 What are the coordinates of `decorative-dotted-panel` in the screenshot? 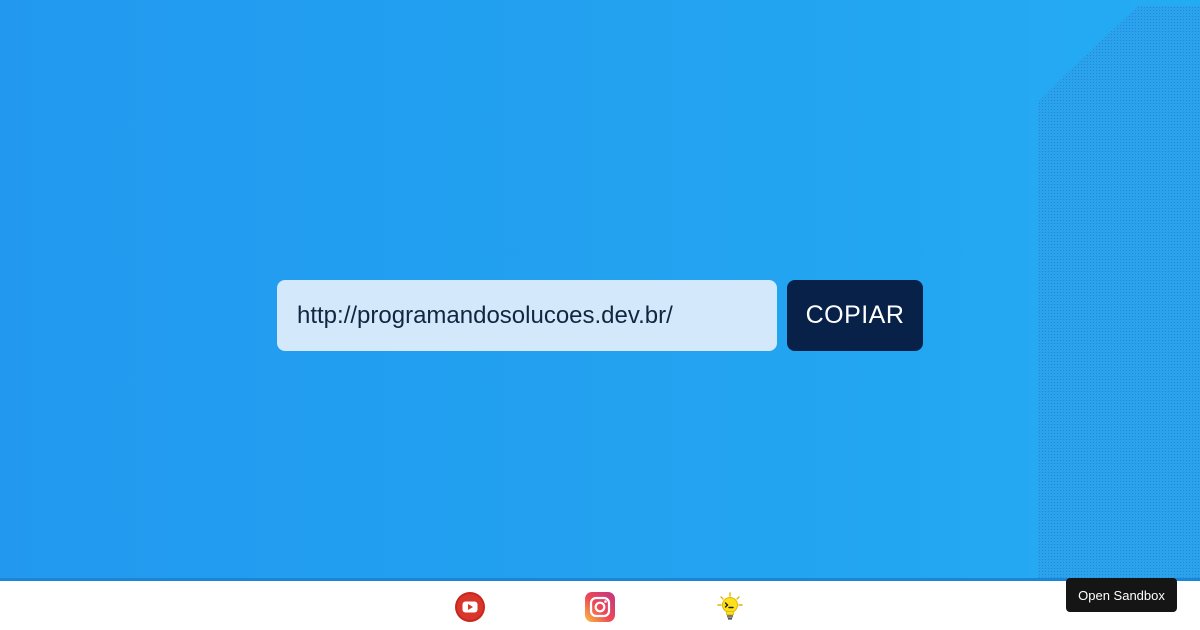 It's located at (1119, 292).